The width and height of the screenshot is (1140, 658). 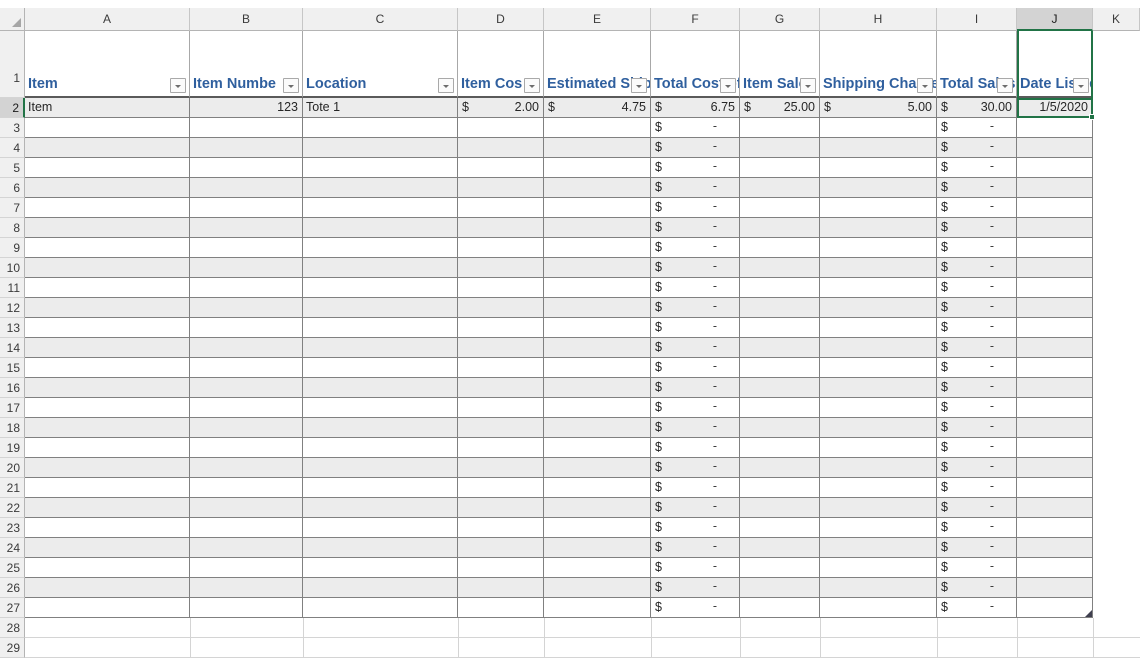 I want to click on cell-a25, so click(x=107, y=568).